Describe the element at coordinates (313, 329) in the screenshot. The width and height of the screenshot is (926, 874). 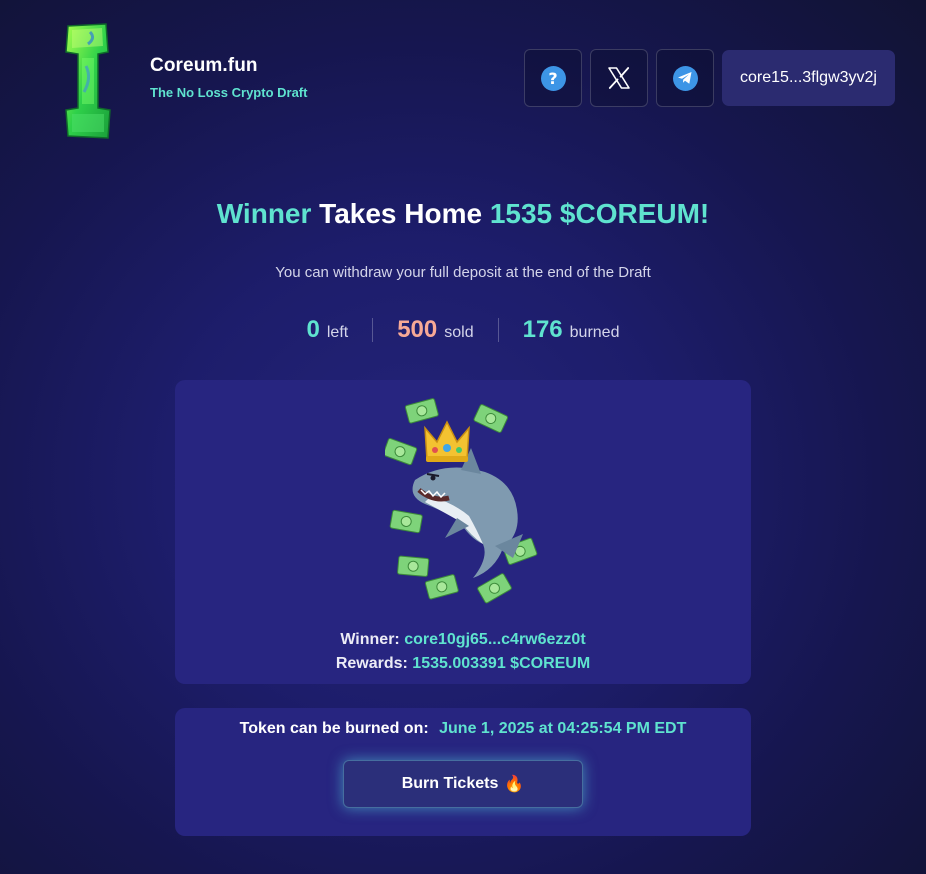
I see `stat-left-value: 0` at that location.